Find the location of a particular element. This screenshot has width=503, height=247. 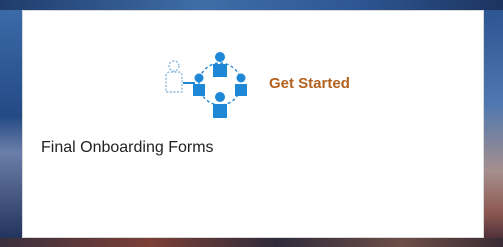

background-top-edge is located at coordinates (251, 5).